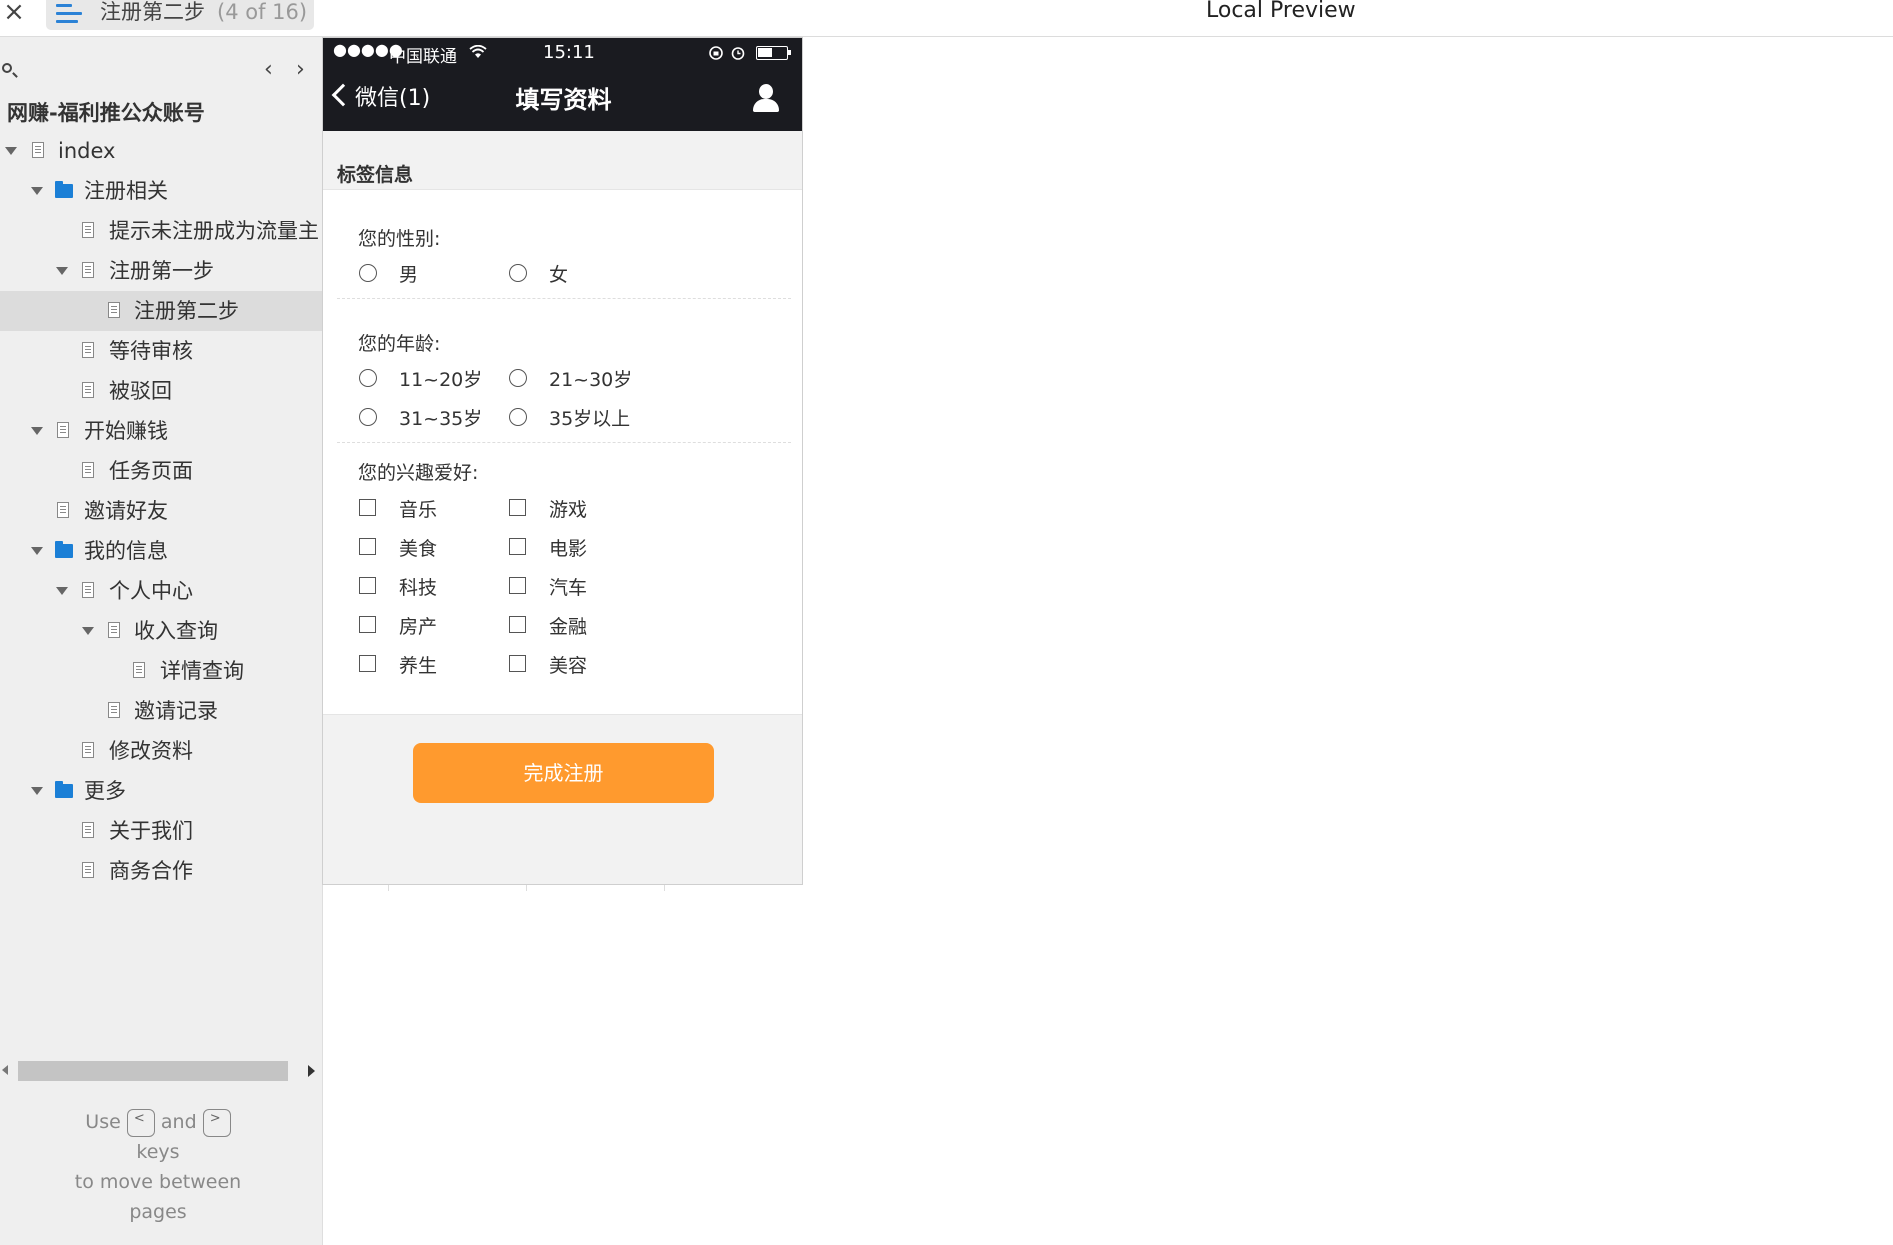  I want to click on age-label: 您的年龄:, so click(399, 344).